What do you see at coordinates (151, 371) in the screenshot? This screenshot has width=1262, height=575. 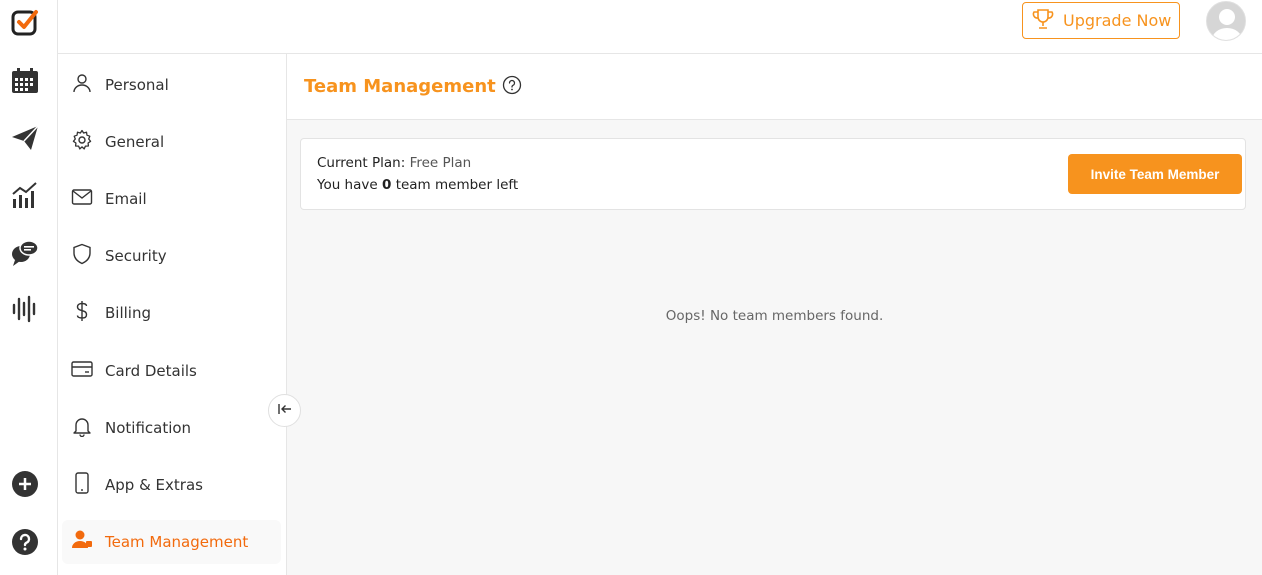 I see `sidebar-item-label: Card Details` at bounding box center [151, 371].